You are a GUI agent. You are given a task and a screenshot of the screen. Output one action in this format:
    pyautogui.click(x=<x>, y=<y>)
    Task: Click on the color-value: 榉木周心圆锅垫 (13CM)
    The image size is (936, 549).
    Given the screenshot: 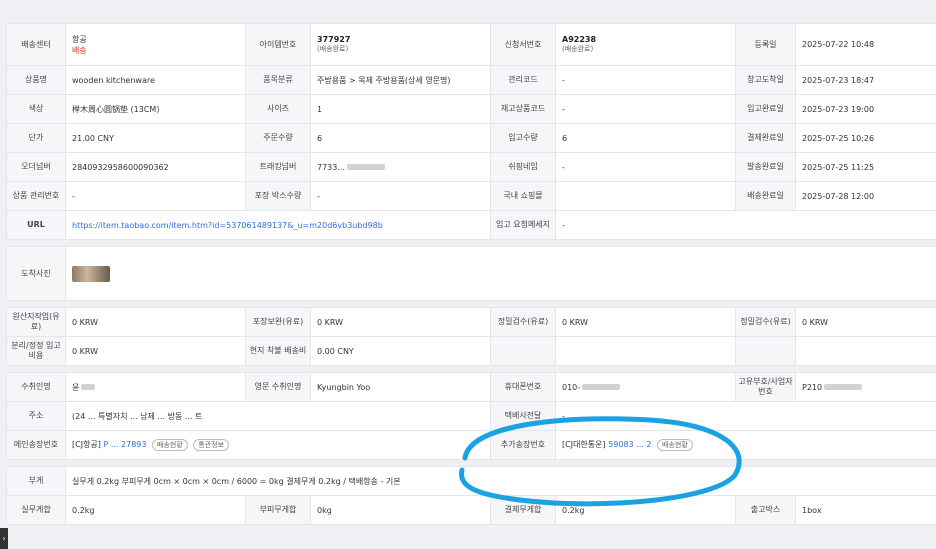 What is the action you would take?
    pyautogui.click(x=155, y=109)
    